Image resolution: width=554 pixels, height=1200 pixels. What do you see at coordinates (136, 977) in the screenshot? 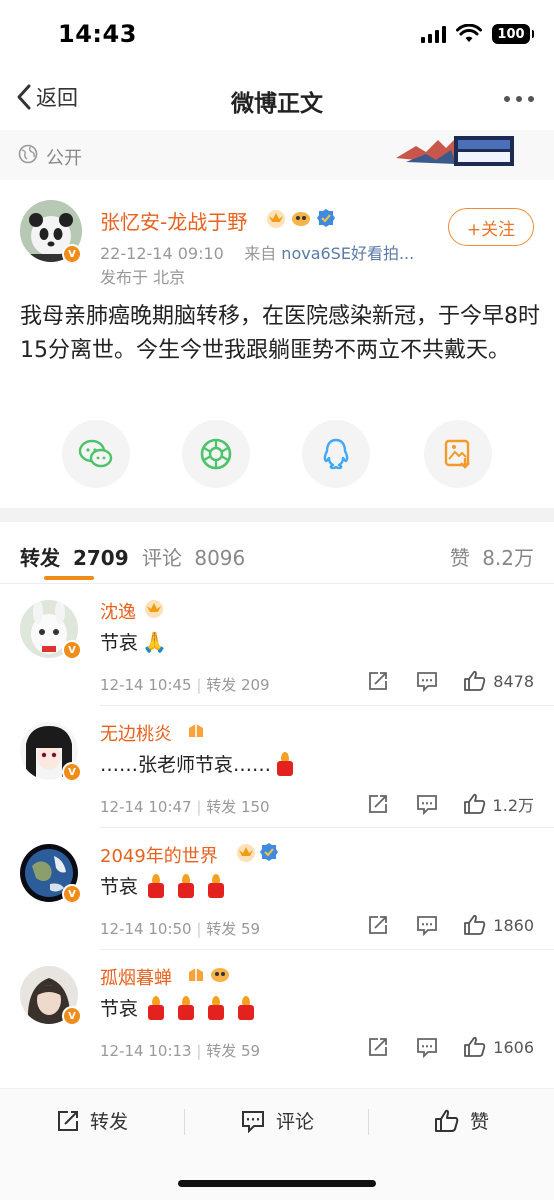
I see `commenter-name: 孤烟暮蝉` at bounding box center [136, 977].